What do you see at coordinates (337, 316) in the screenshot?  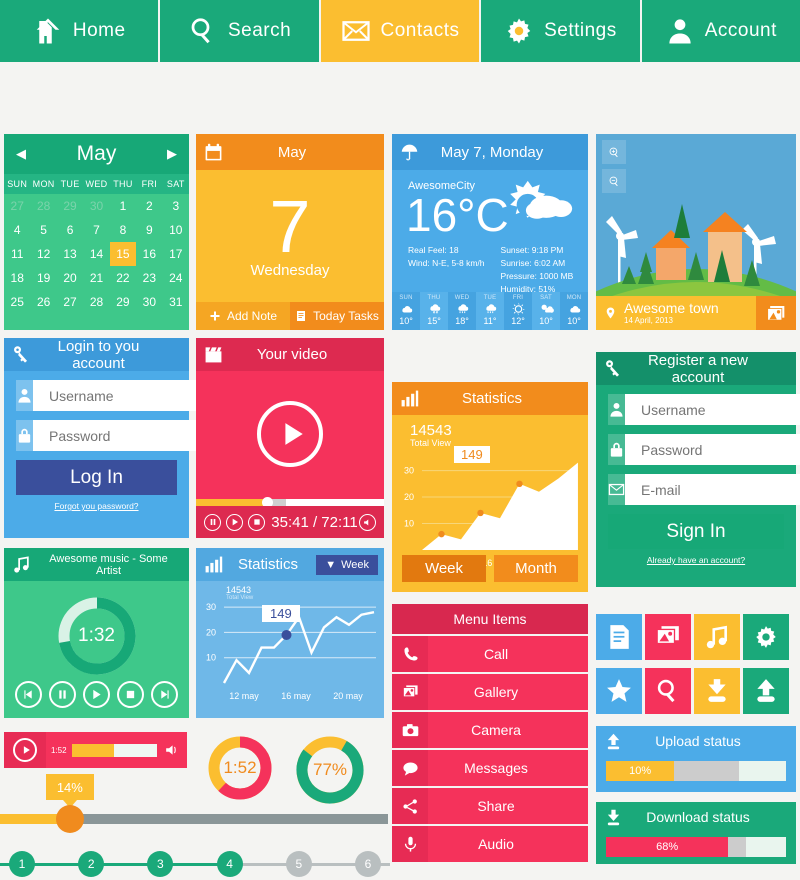 I see `today-tasks-button: Today Tasks` at bounding box center [337, 316].